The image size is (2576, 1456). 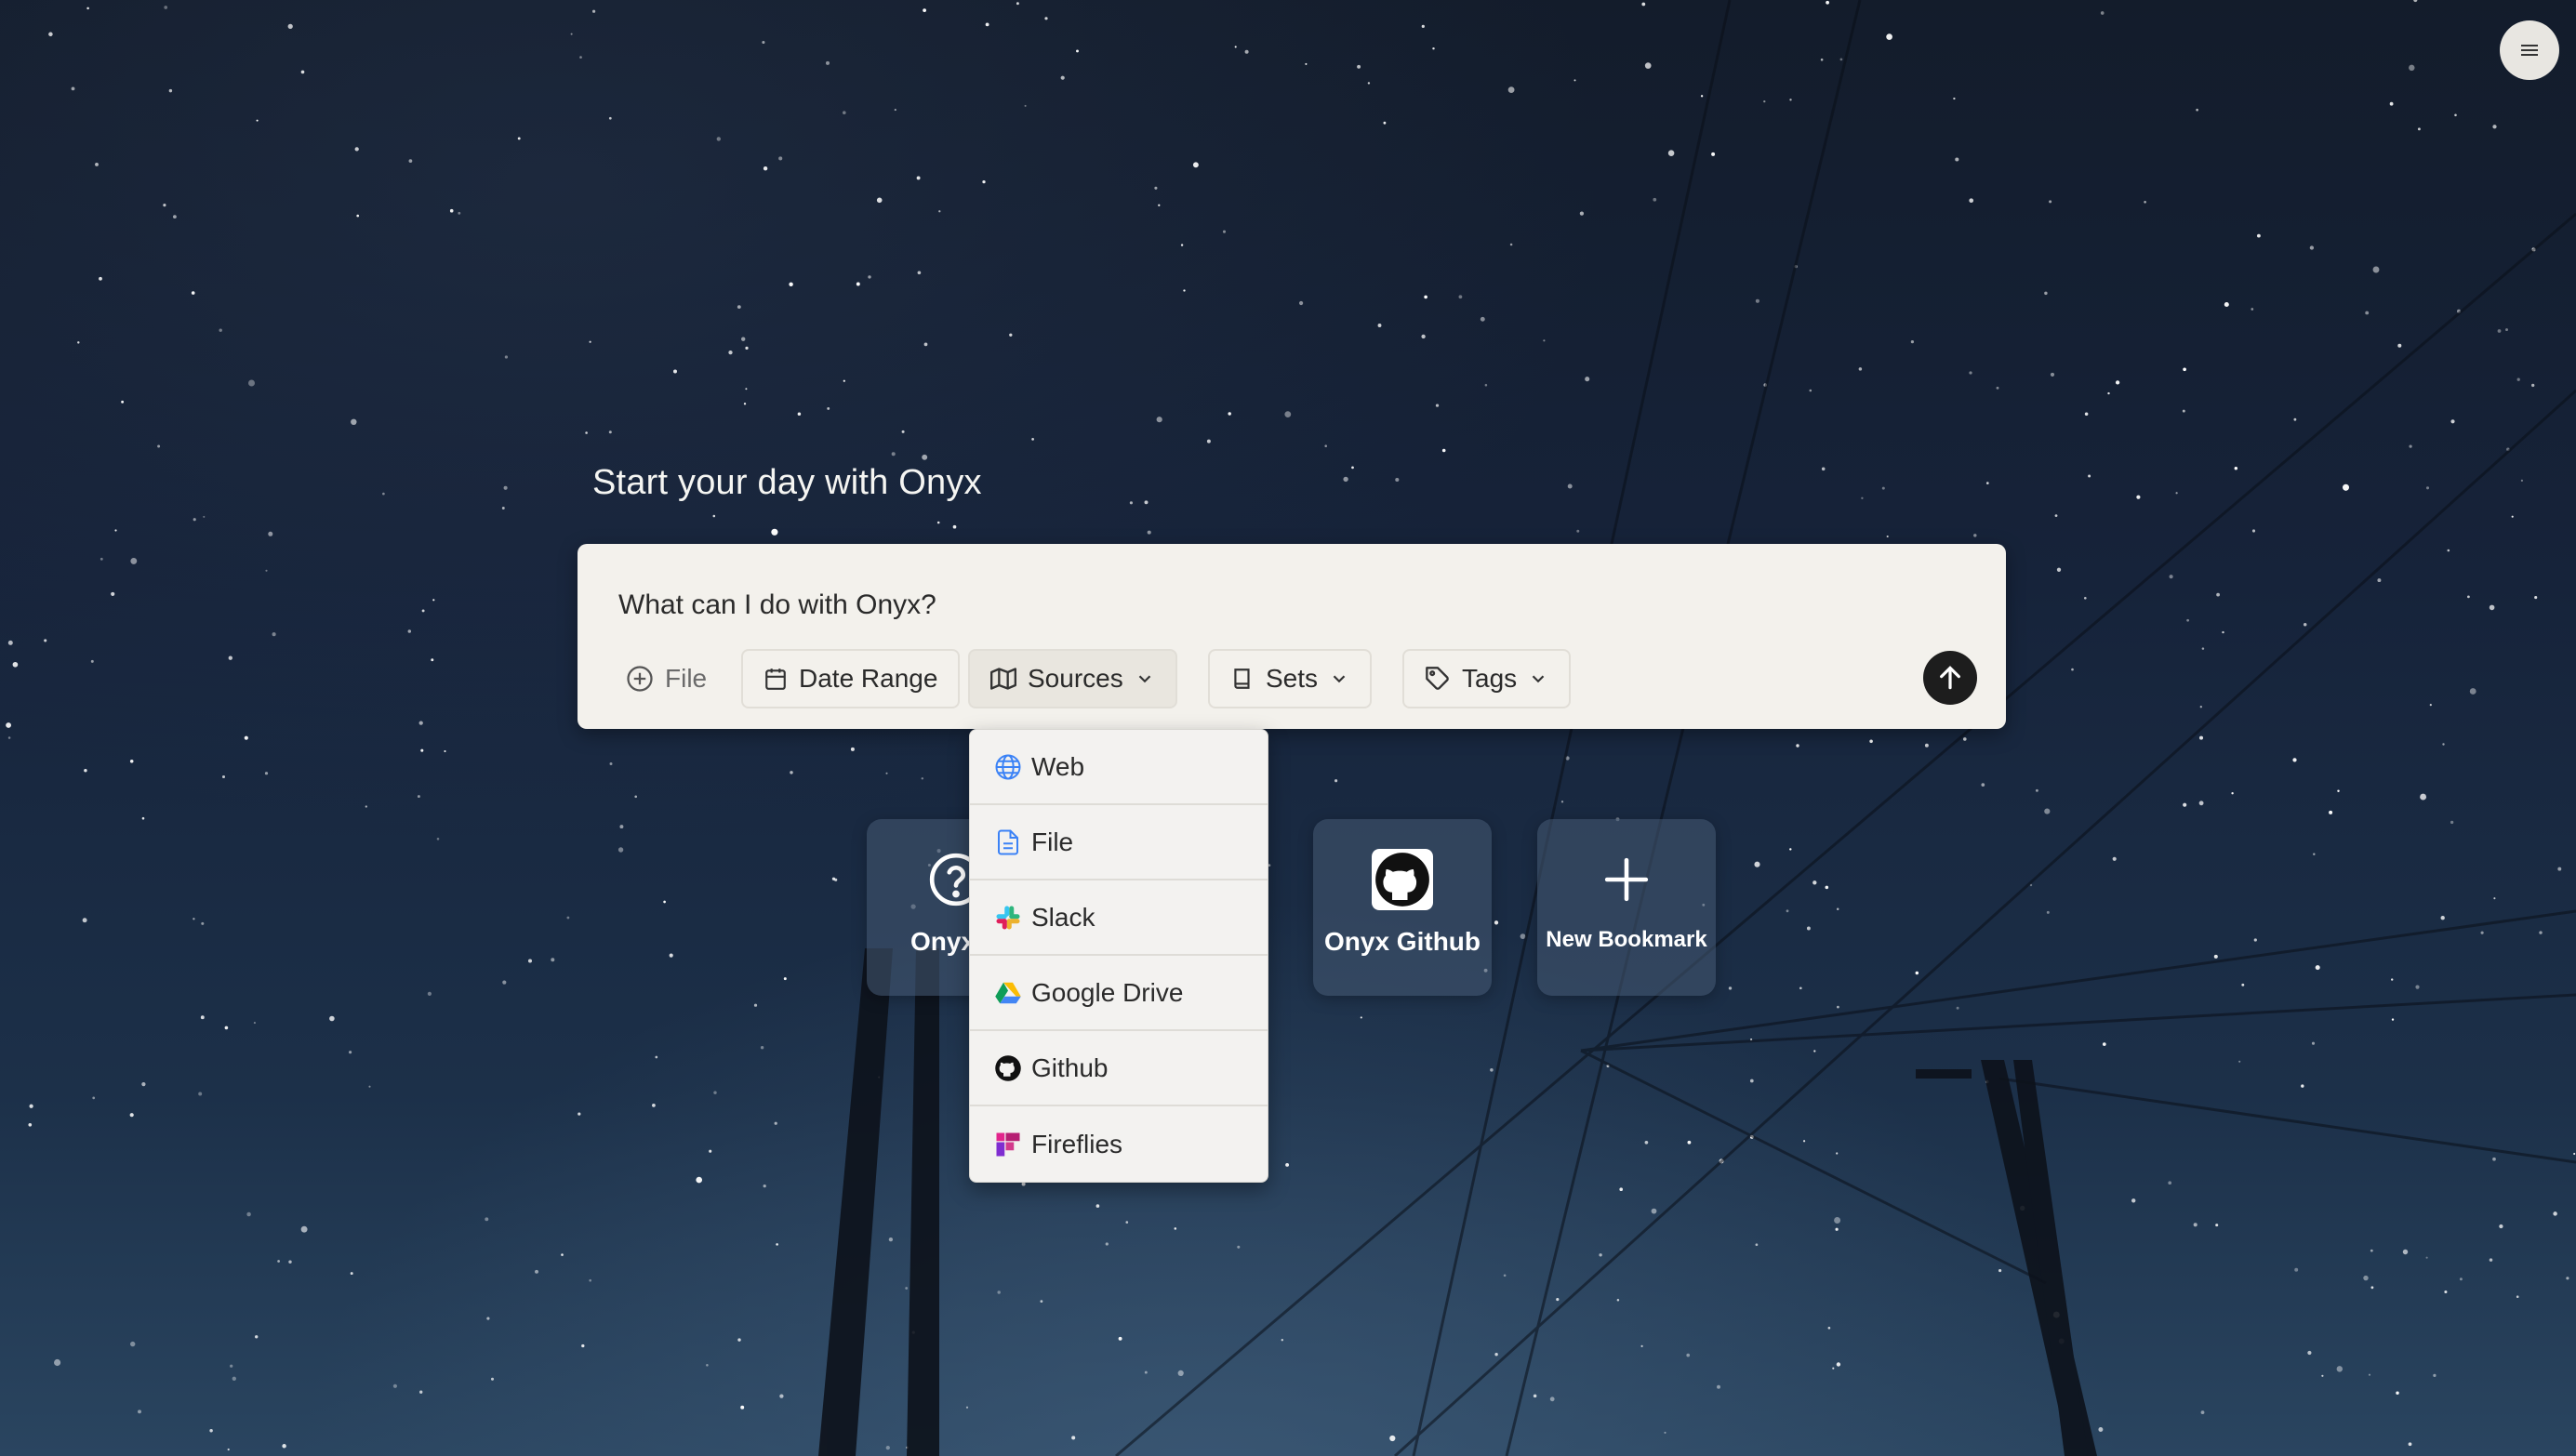 I want to click on attach-file-button: File, so click(x=666, y=678).